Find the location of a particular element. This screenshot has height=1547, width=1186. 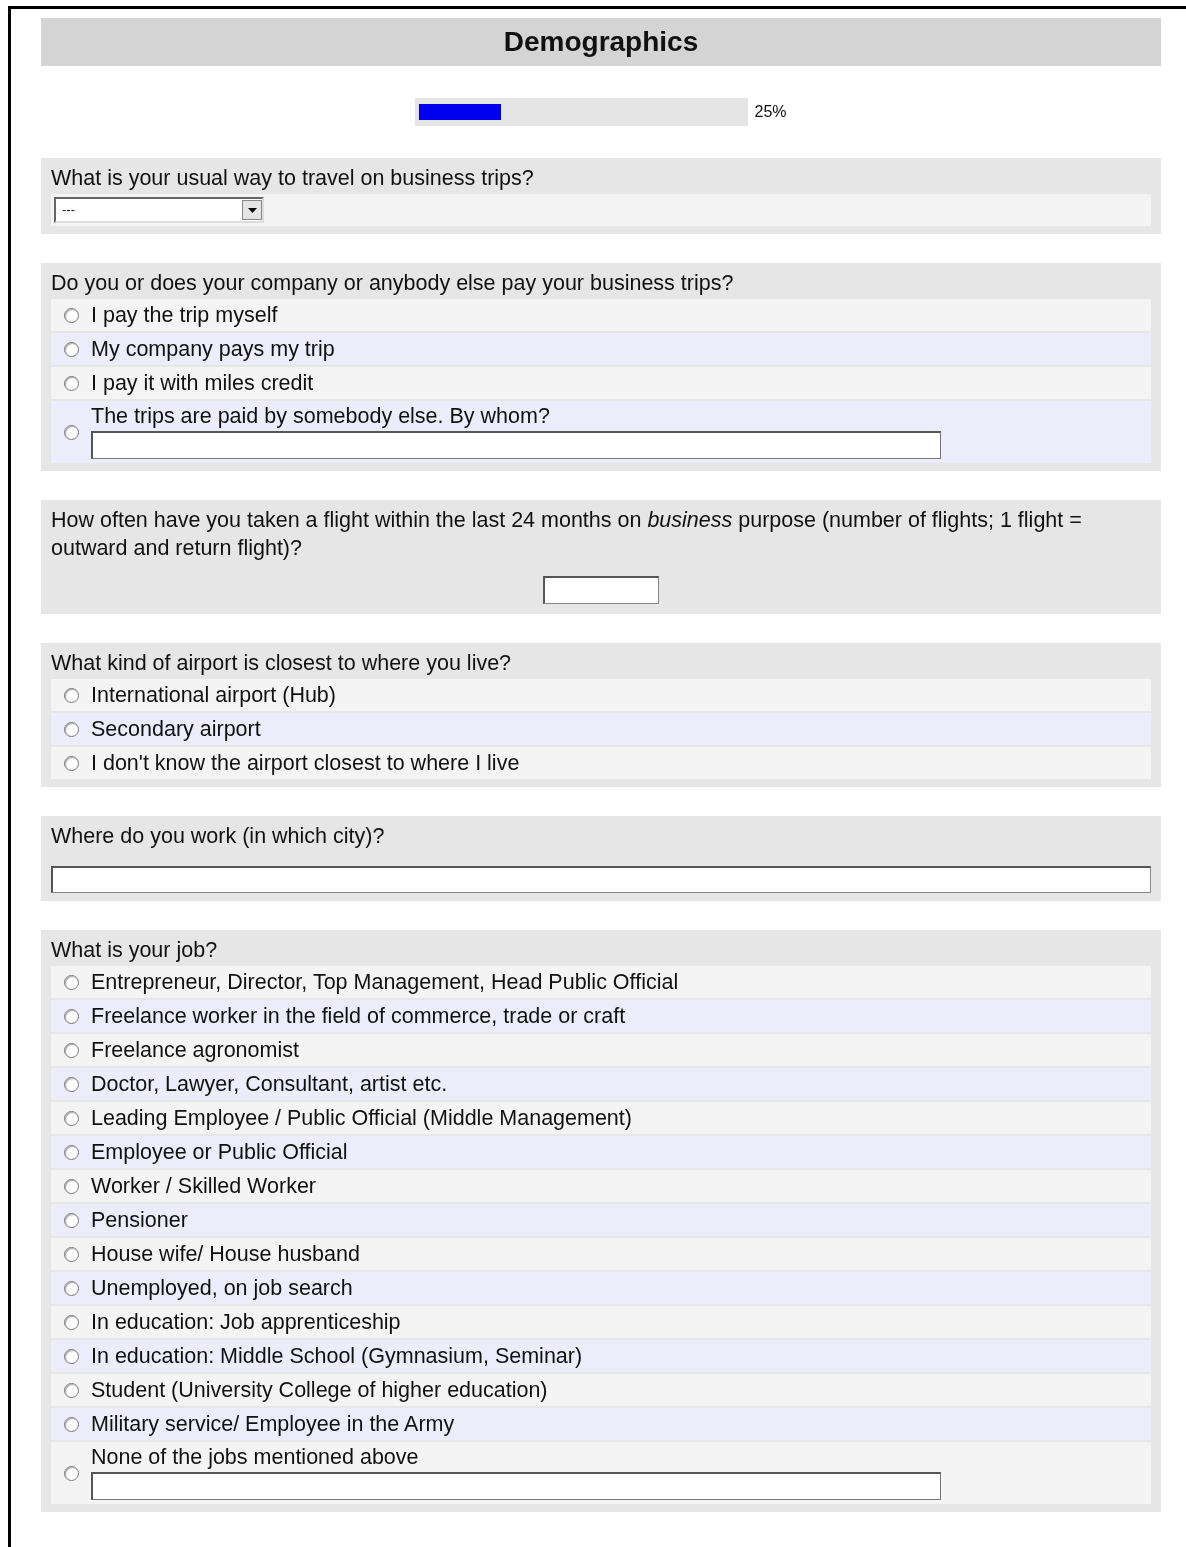

question-text: How often have you taken a flight within the last 24 months on business purpose (number of flights; 1 flight = outward and return flight)? is located at coordinates (567, 534).